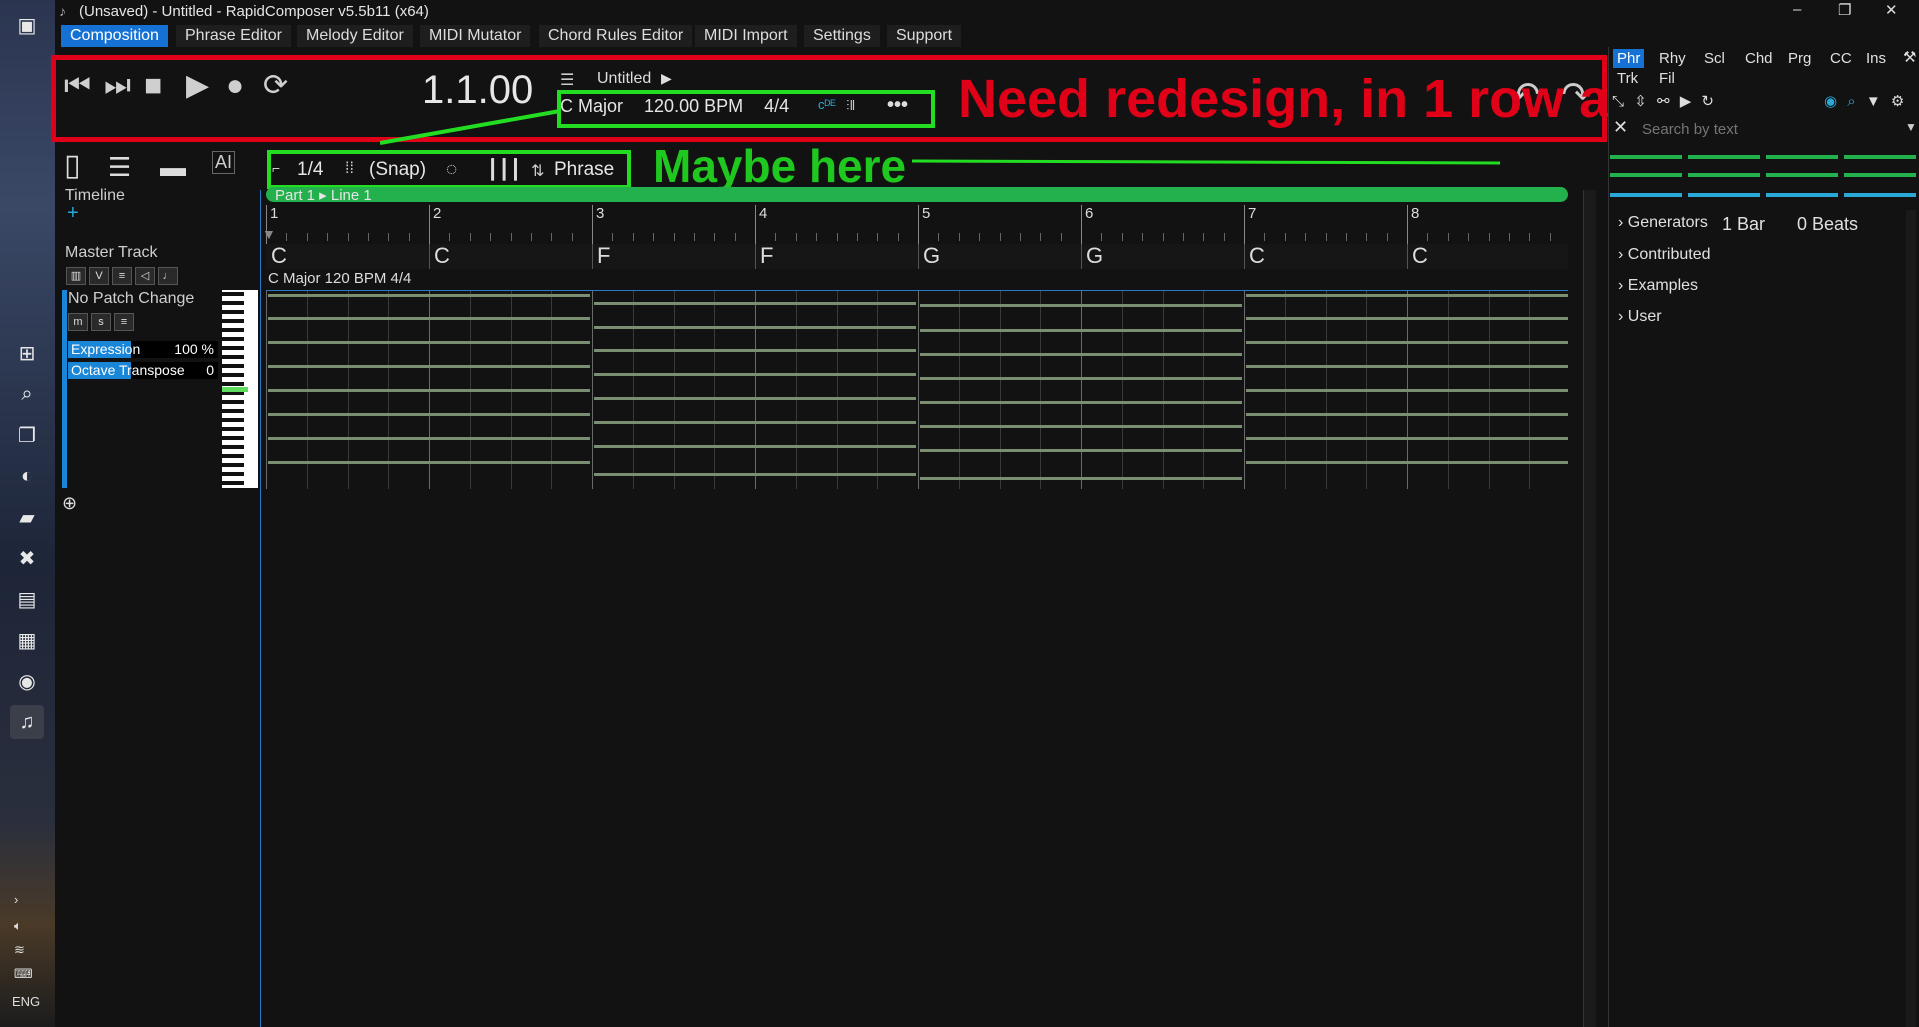  What do you see at coordinates (19, 950) in the screenshot?
I see `wifi-icon: ≋` at bounding box center [19, 950].